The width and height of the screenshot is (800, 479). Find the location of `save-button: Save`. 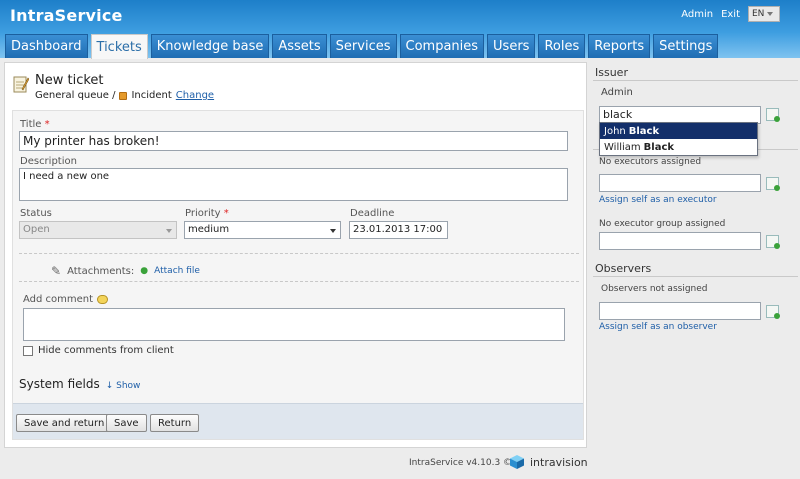

save-button: Save is located at coordinates (126, 423).